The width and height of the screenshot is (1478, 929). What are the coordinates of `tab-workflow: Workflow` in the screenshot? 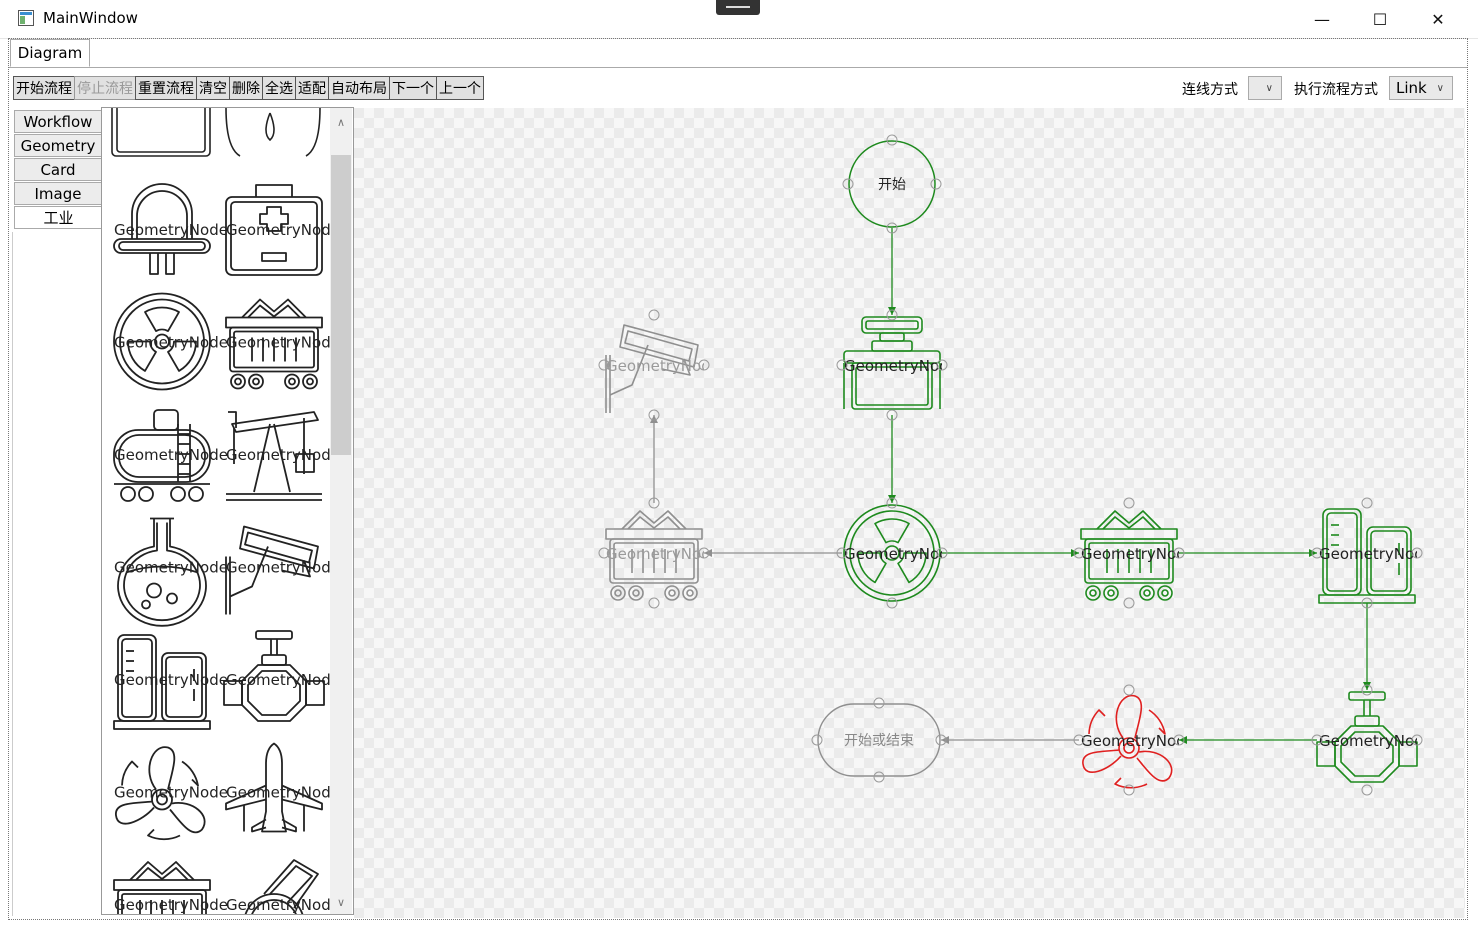 It's located at (58, 121).